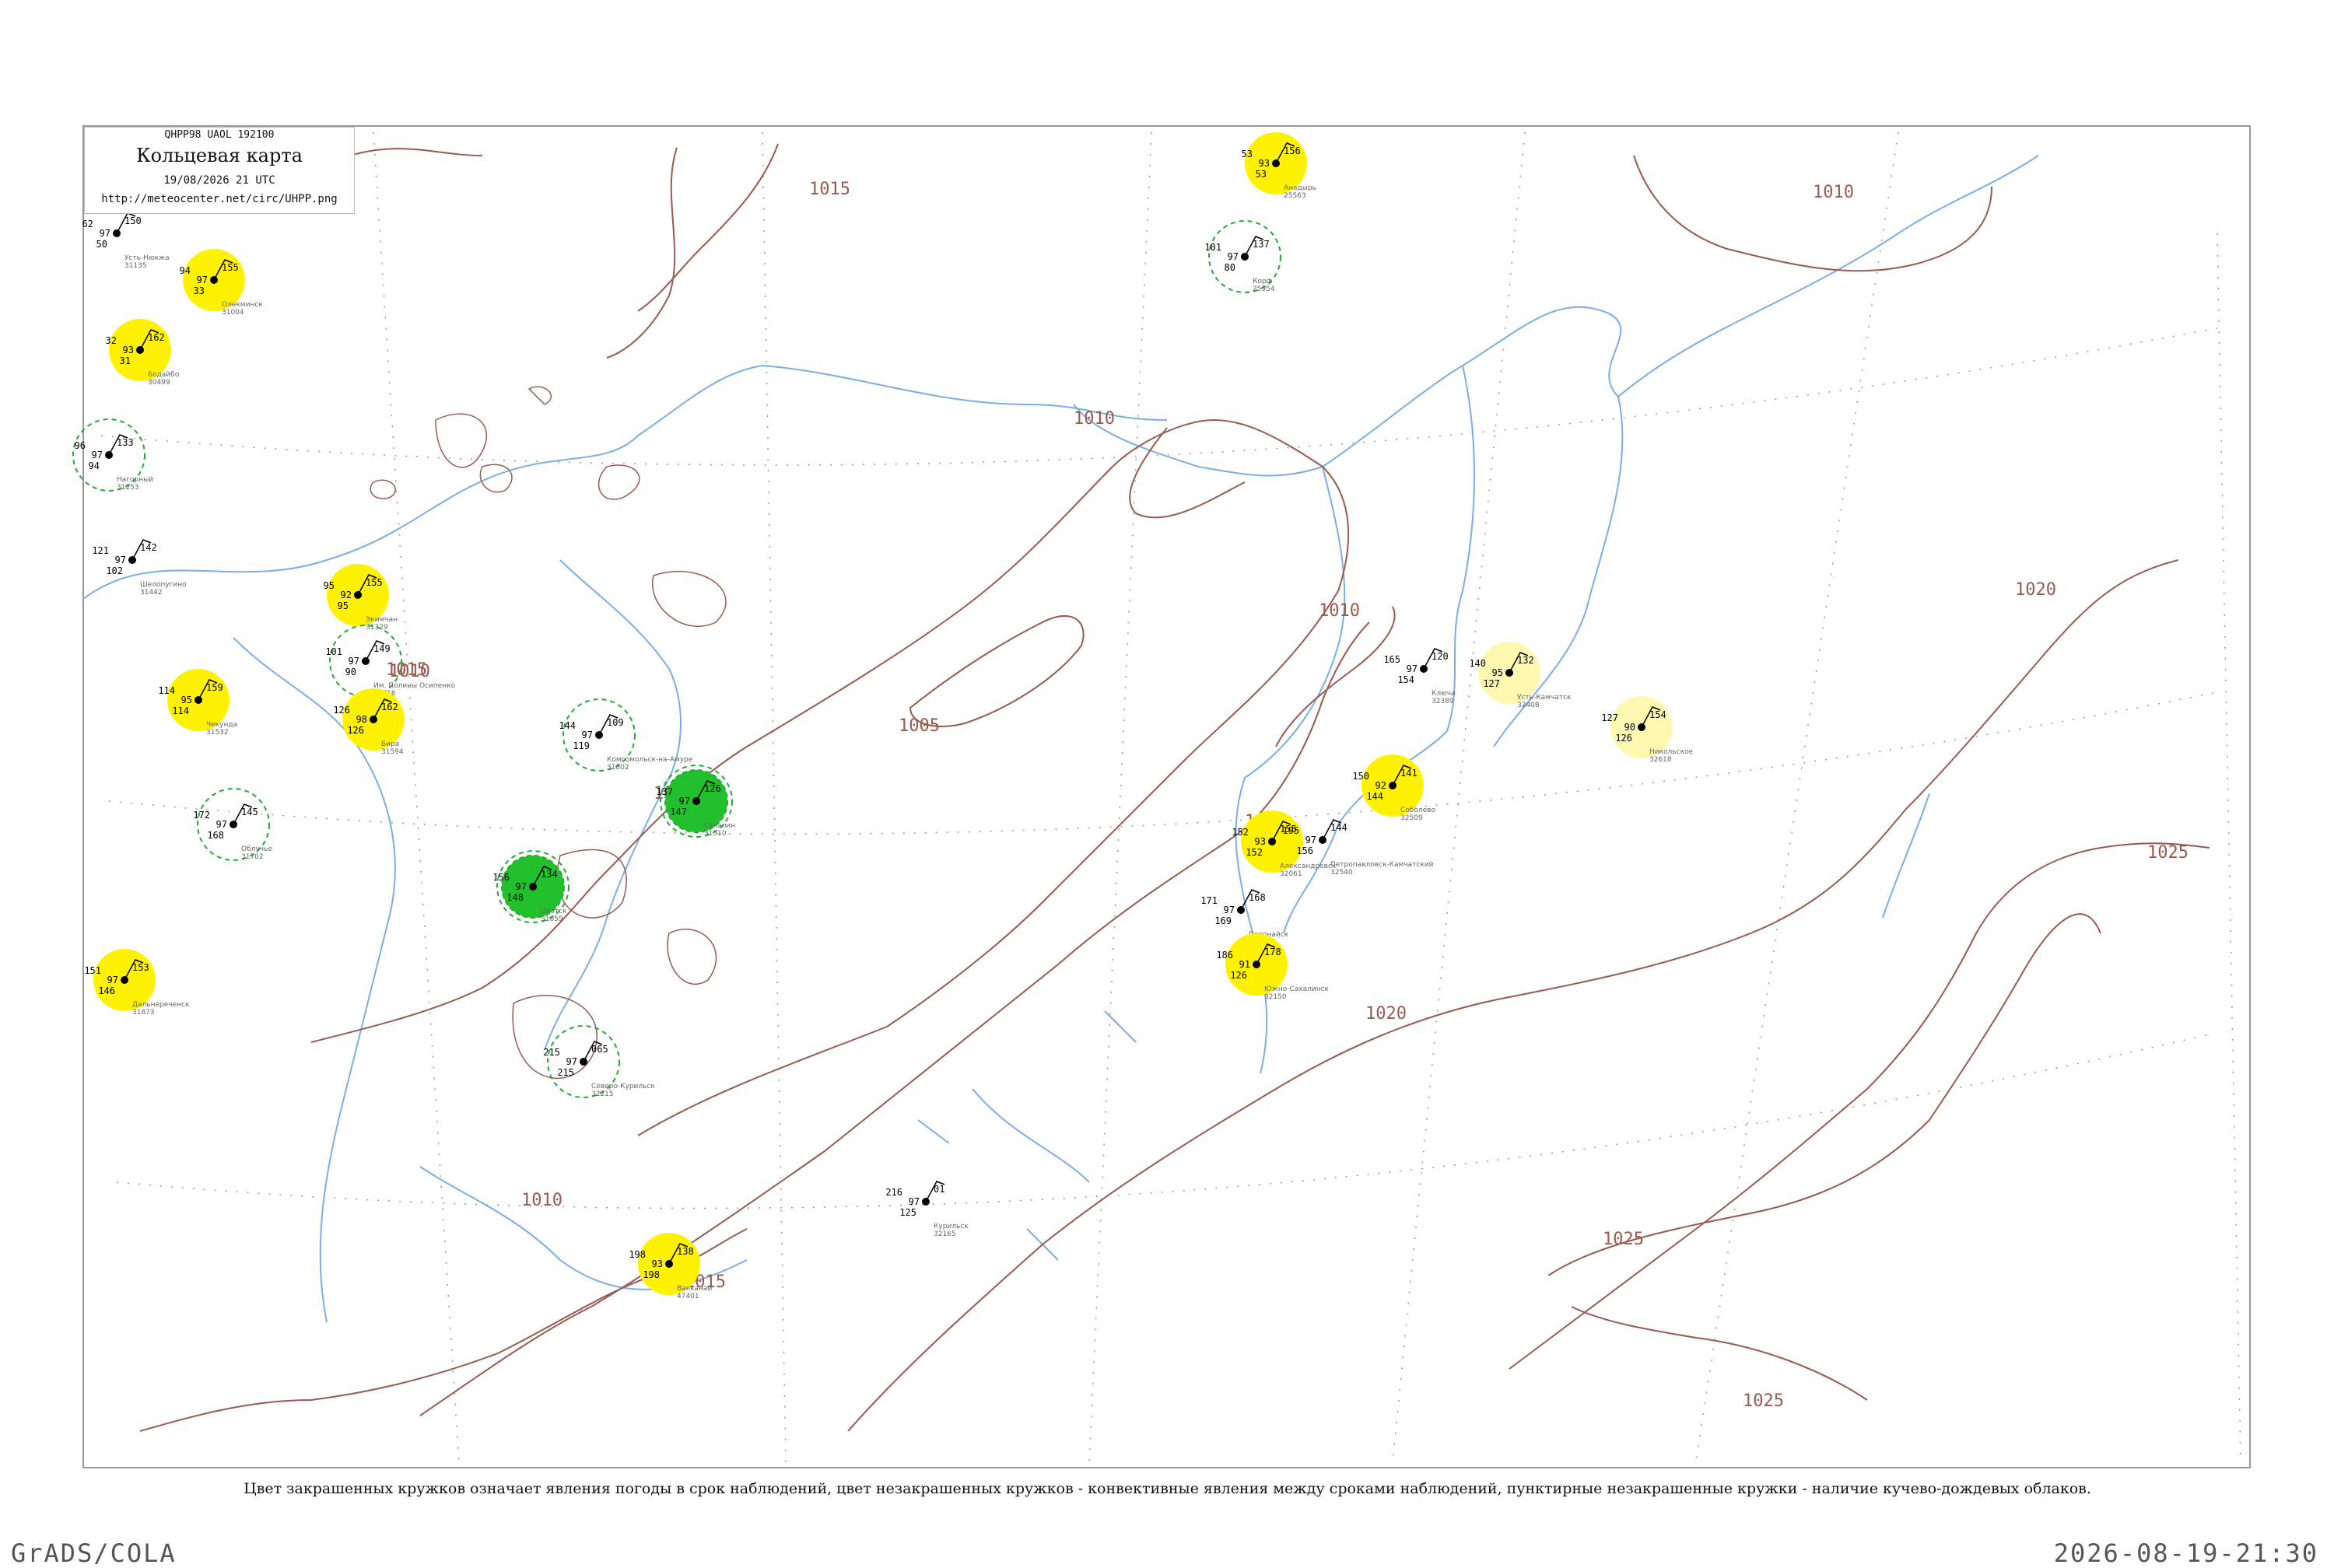 This screenshot has width=2334, height=1568. What do you see at coordinates (369, 722) in the screenshot?
I see `station-model: 126 16298126Бира31594` at bounding box center [369, 722].